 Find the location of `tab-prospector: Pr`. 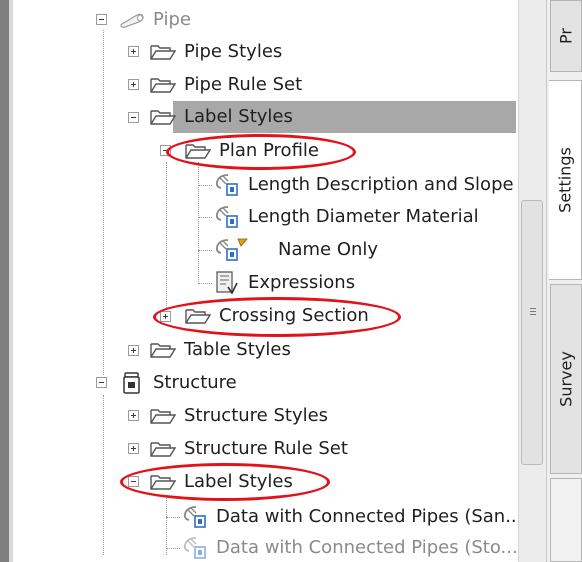

tab-prospector: Pr is located at coordinates (566, 36).